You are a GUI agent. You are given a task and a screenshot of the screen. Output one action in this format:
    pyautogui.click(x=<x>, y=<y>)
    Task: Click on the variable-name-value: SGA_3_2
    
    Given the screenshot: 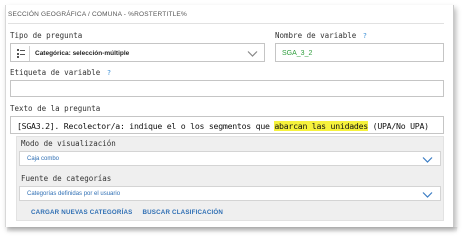 What is the action you would take?
    pyautogui.click(x=297, y=53)
    